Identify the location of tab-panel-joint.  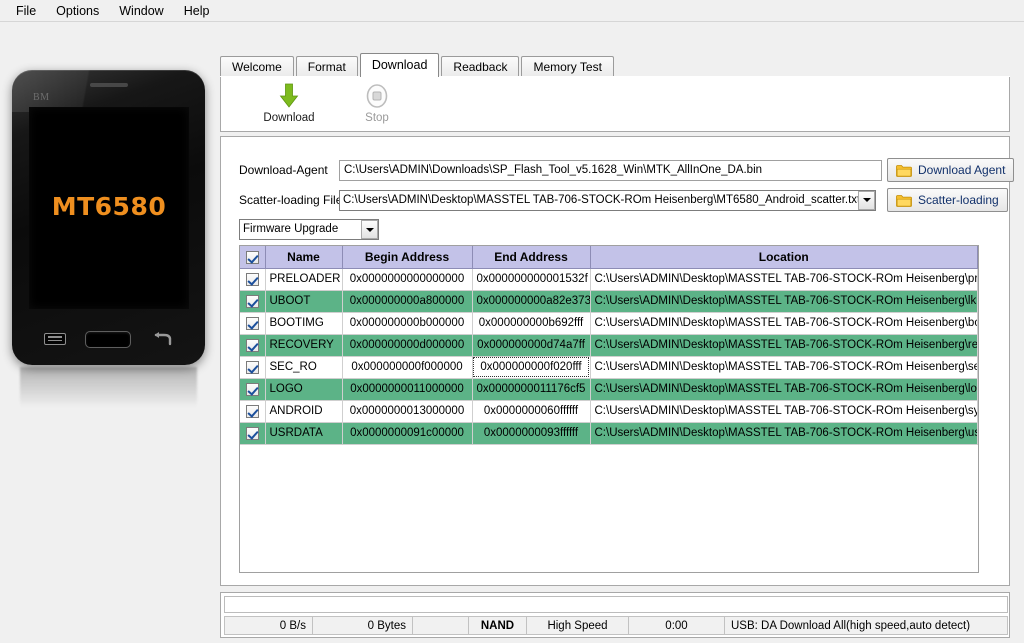
(615, 76).